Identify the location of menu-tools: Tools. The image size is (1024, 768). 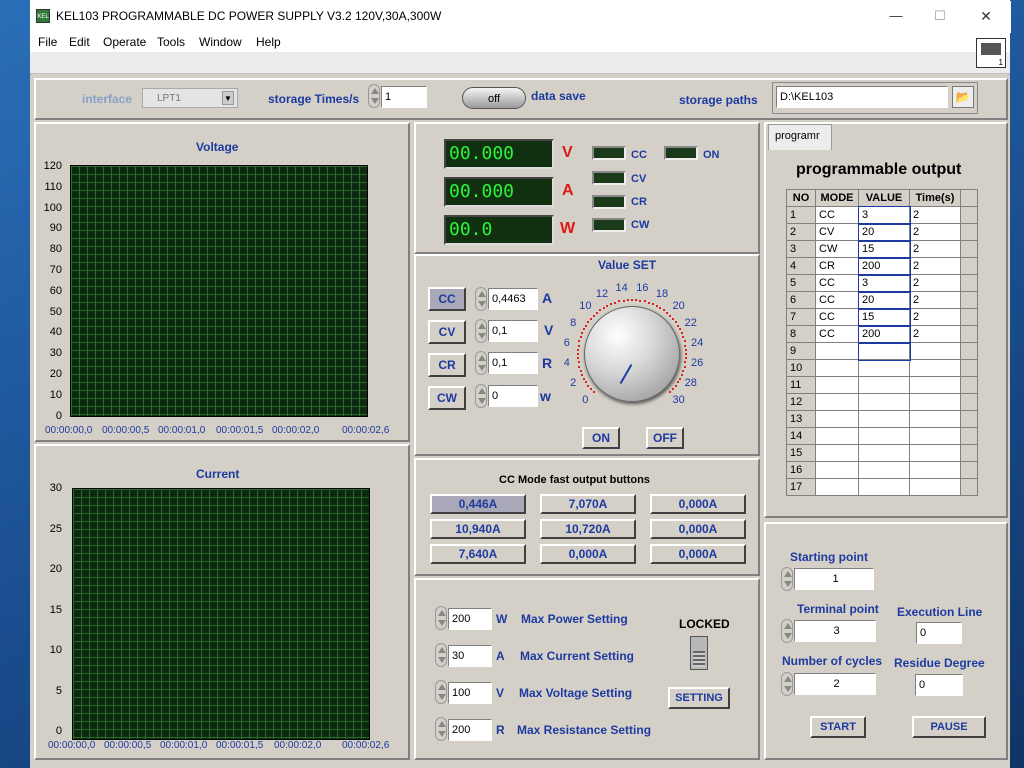
(171, 42).